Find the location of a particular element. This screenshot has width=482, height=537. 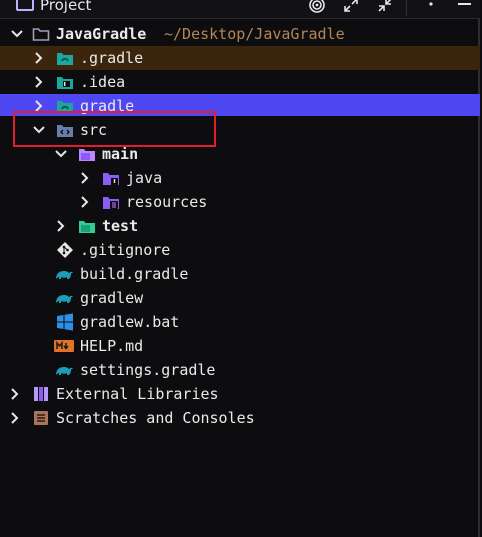

tree-label: java is located at coordinates (144, 178).